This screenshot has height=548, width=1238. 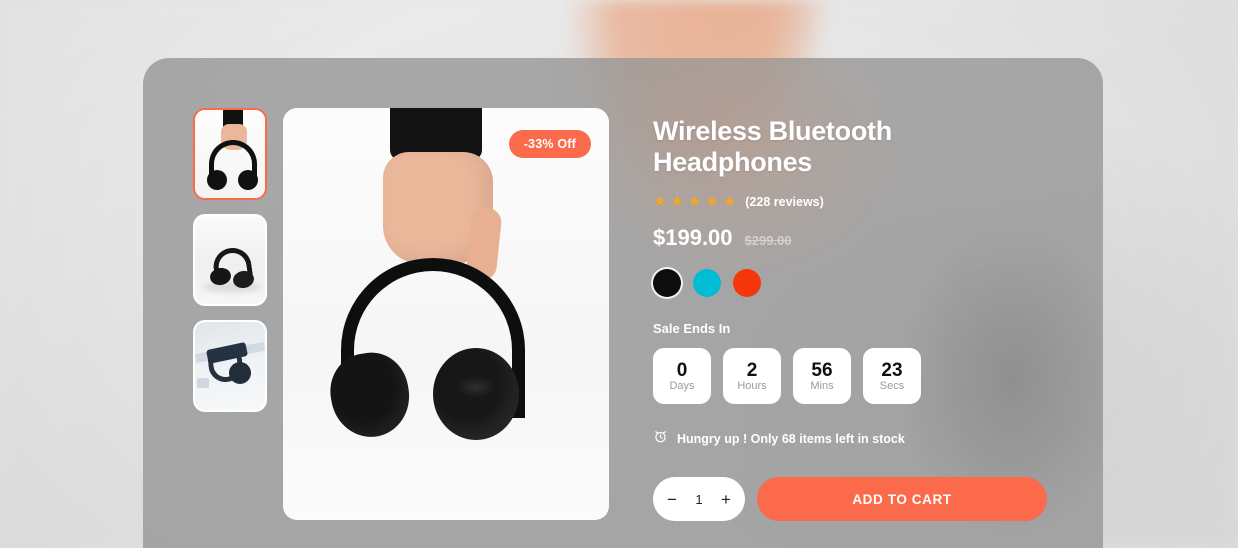 I want to click on original-price: $299.00, so click(x=768, y=240).